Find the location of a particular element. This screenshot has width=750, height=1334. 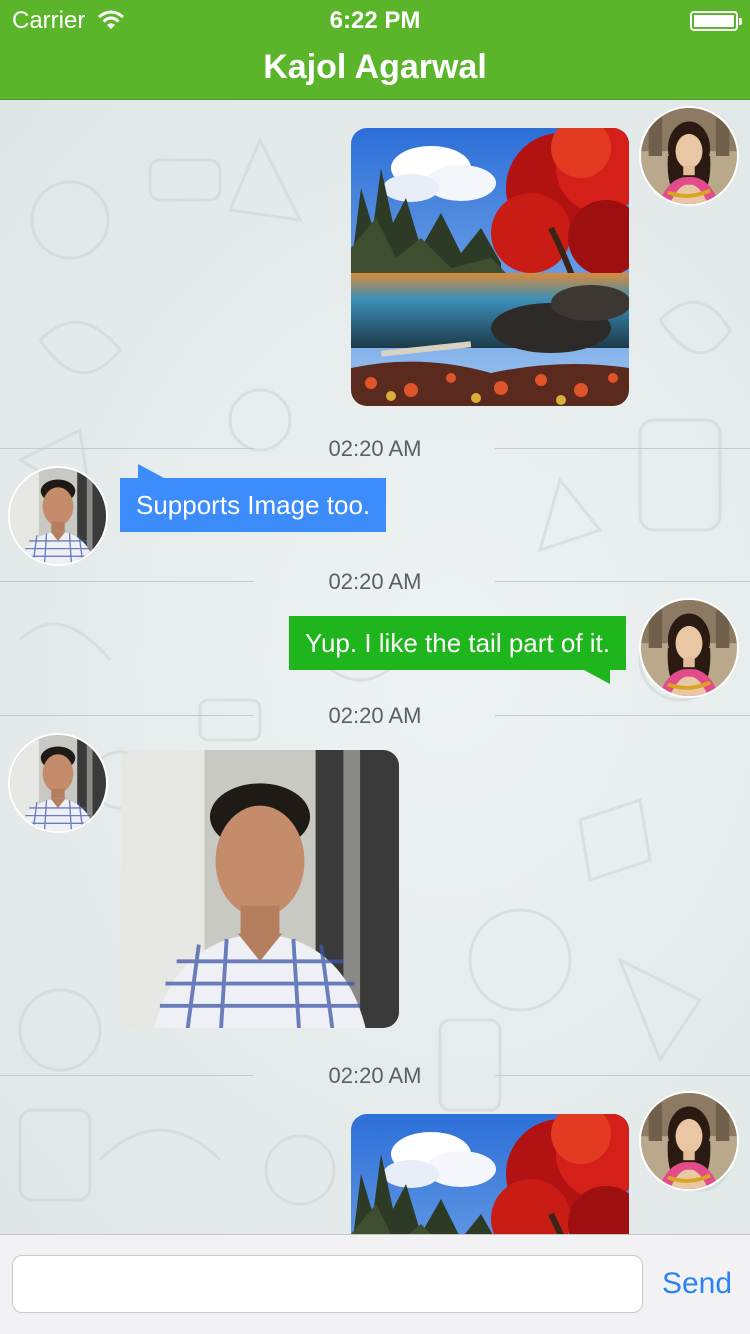

message-image-incoming is located at coordinates (260, 889).